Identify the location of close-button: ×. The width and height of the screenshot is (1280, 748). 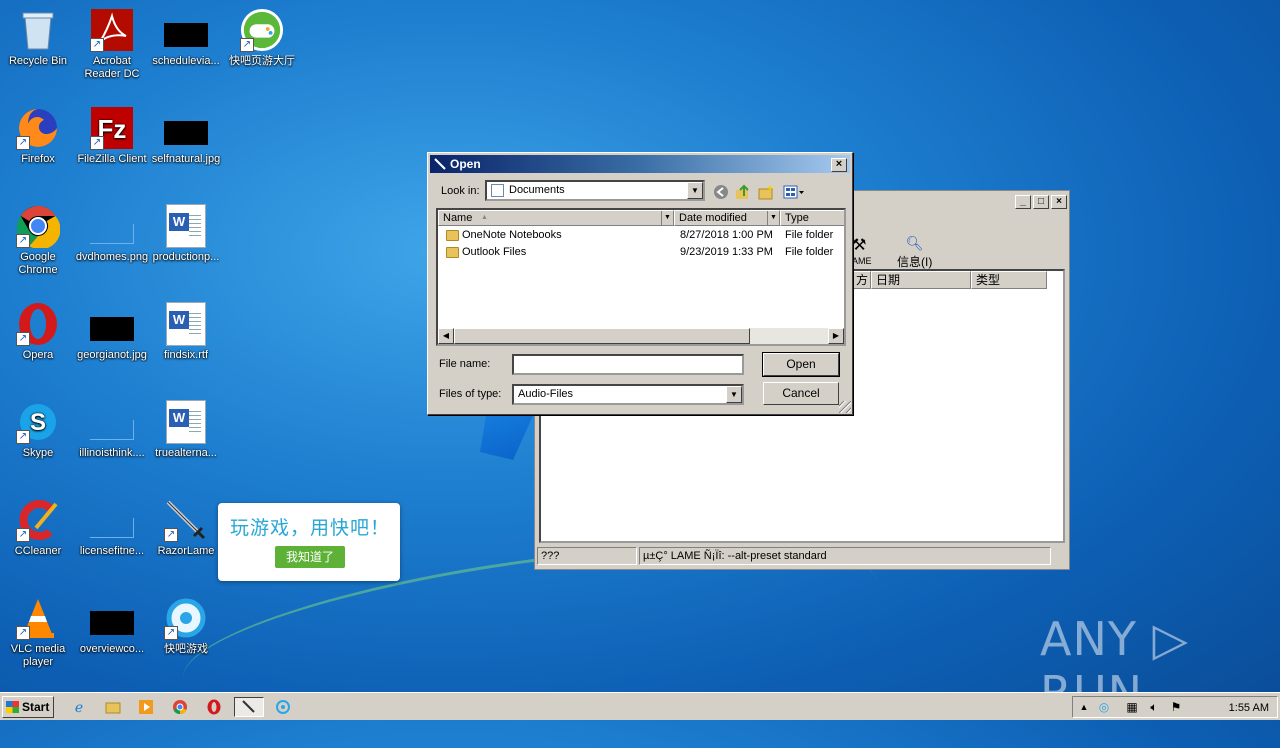
(1059, 202).